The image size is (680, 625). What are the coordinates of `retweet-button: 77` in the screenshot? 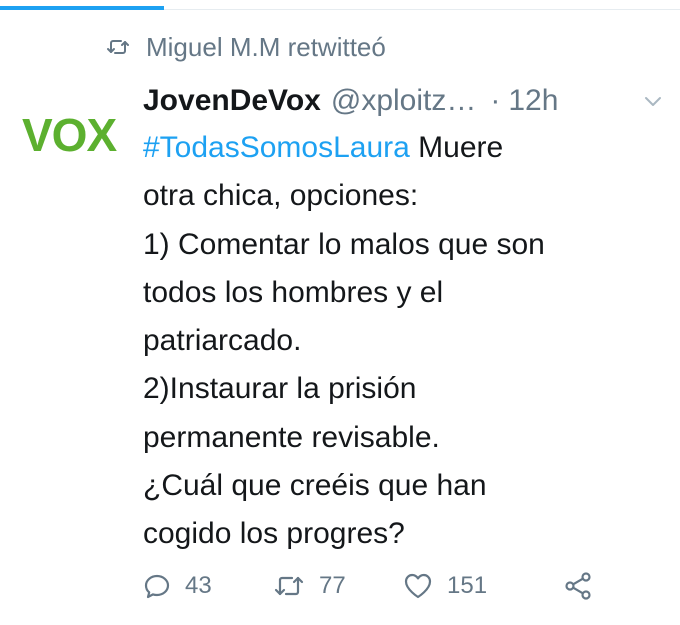 It's located at (338, 586).